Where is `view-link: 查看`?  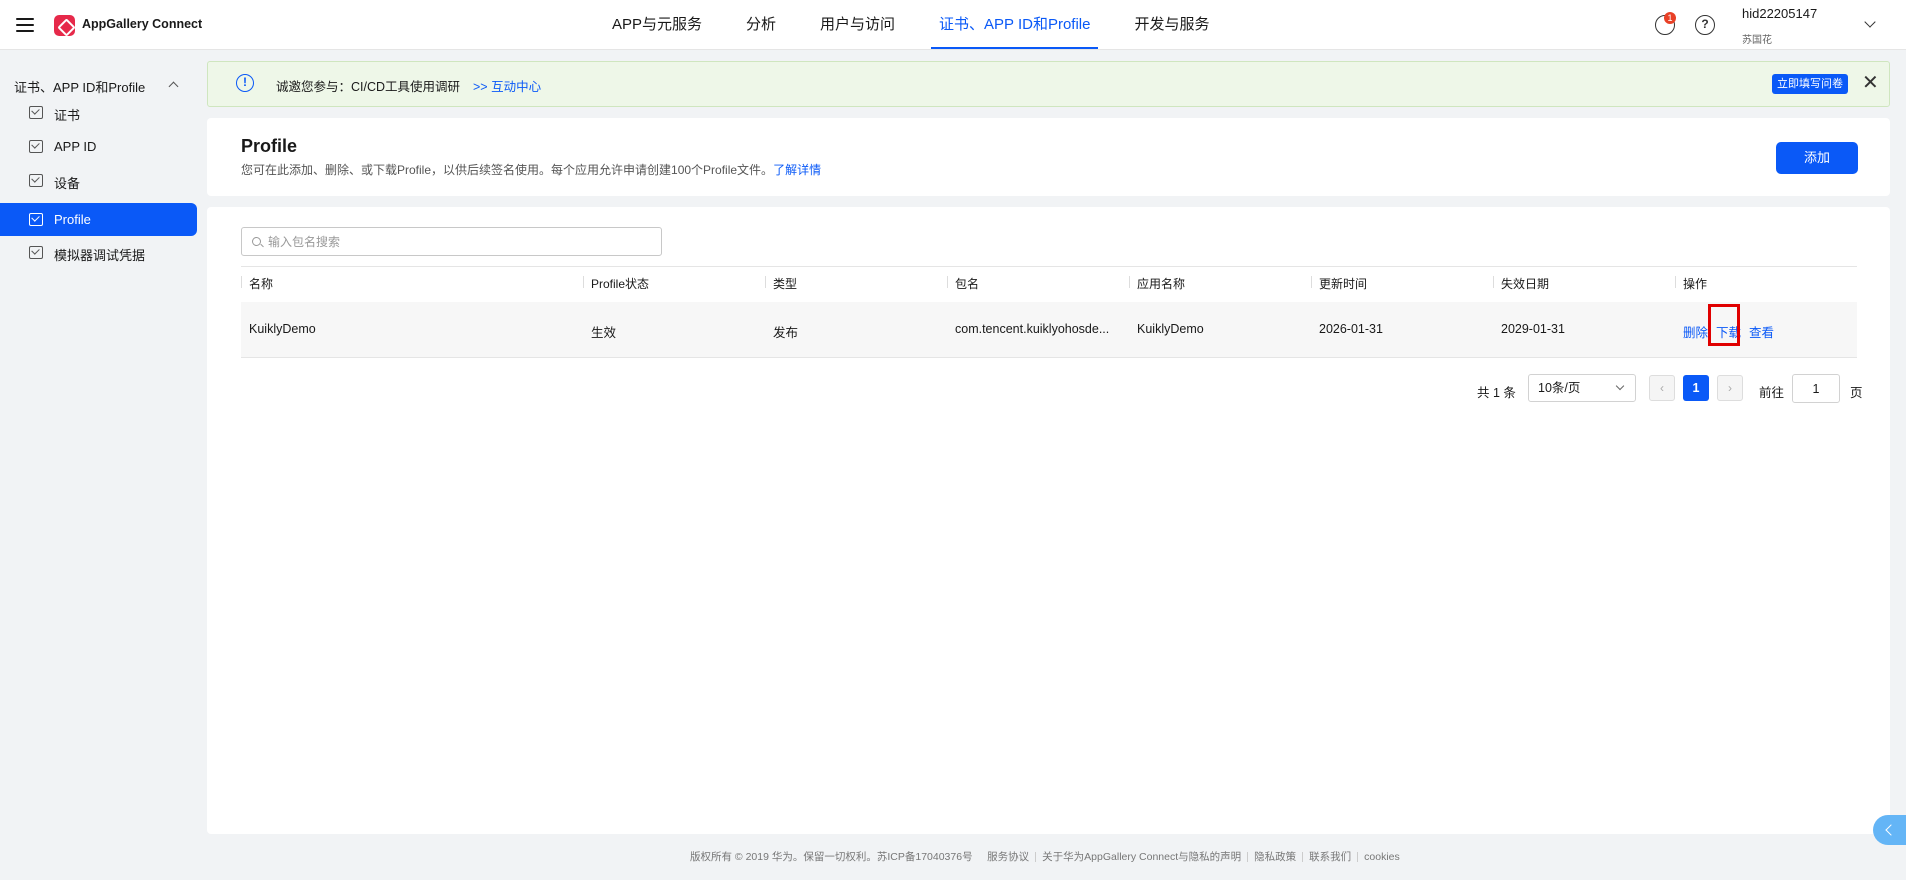 view-link: 查看 is located at coordinates (1761, 331).